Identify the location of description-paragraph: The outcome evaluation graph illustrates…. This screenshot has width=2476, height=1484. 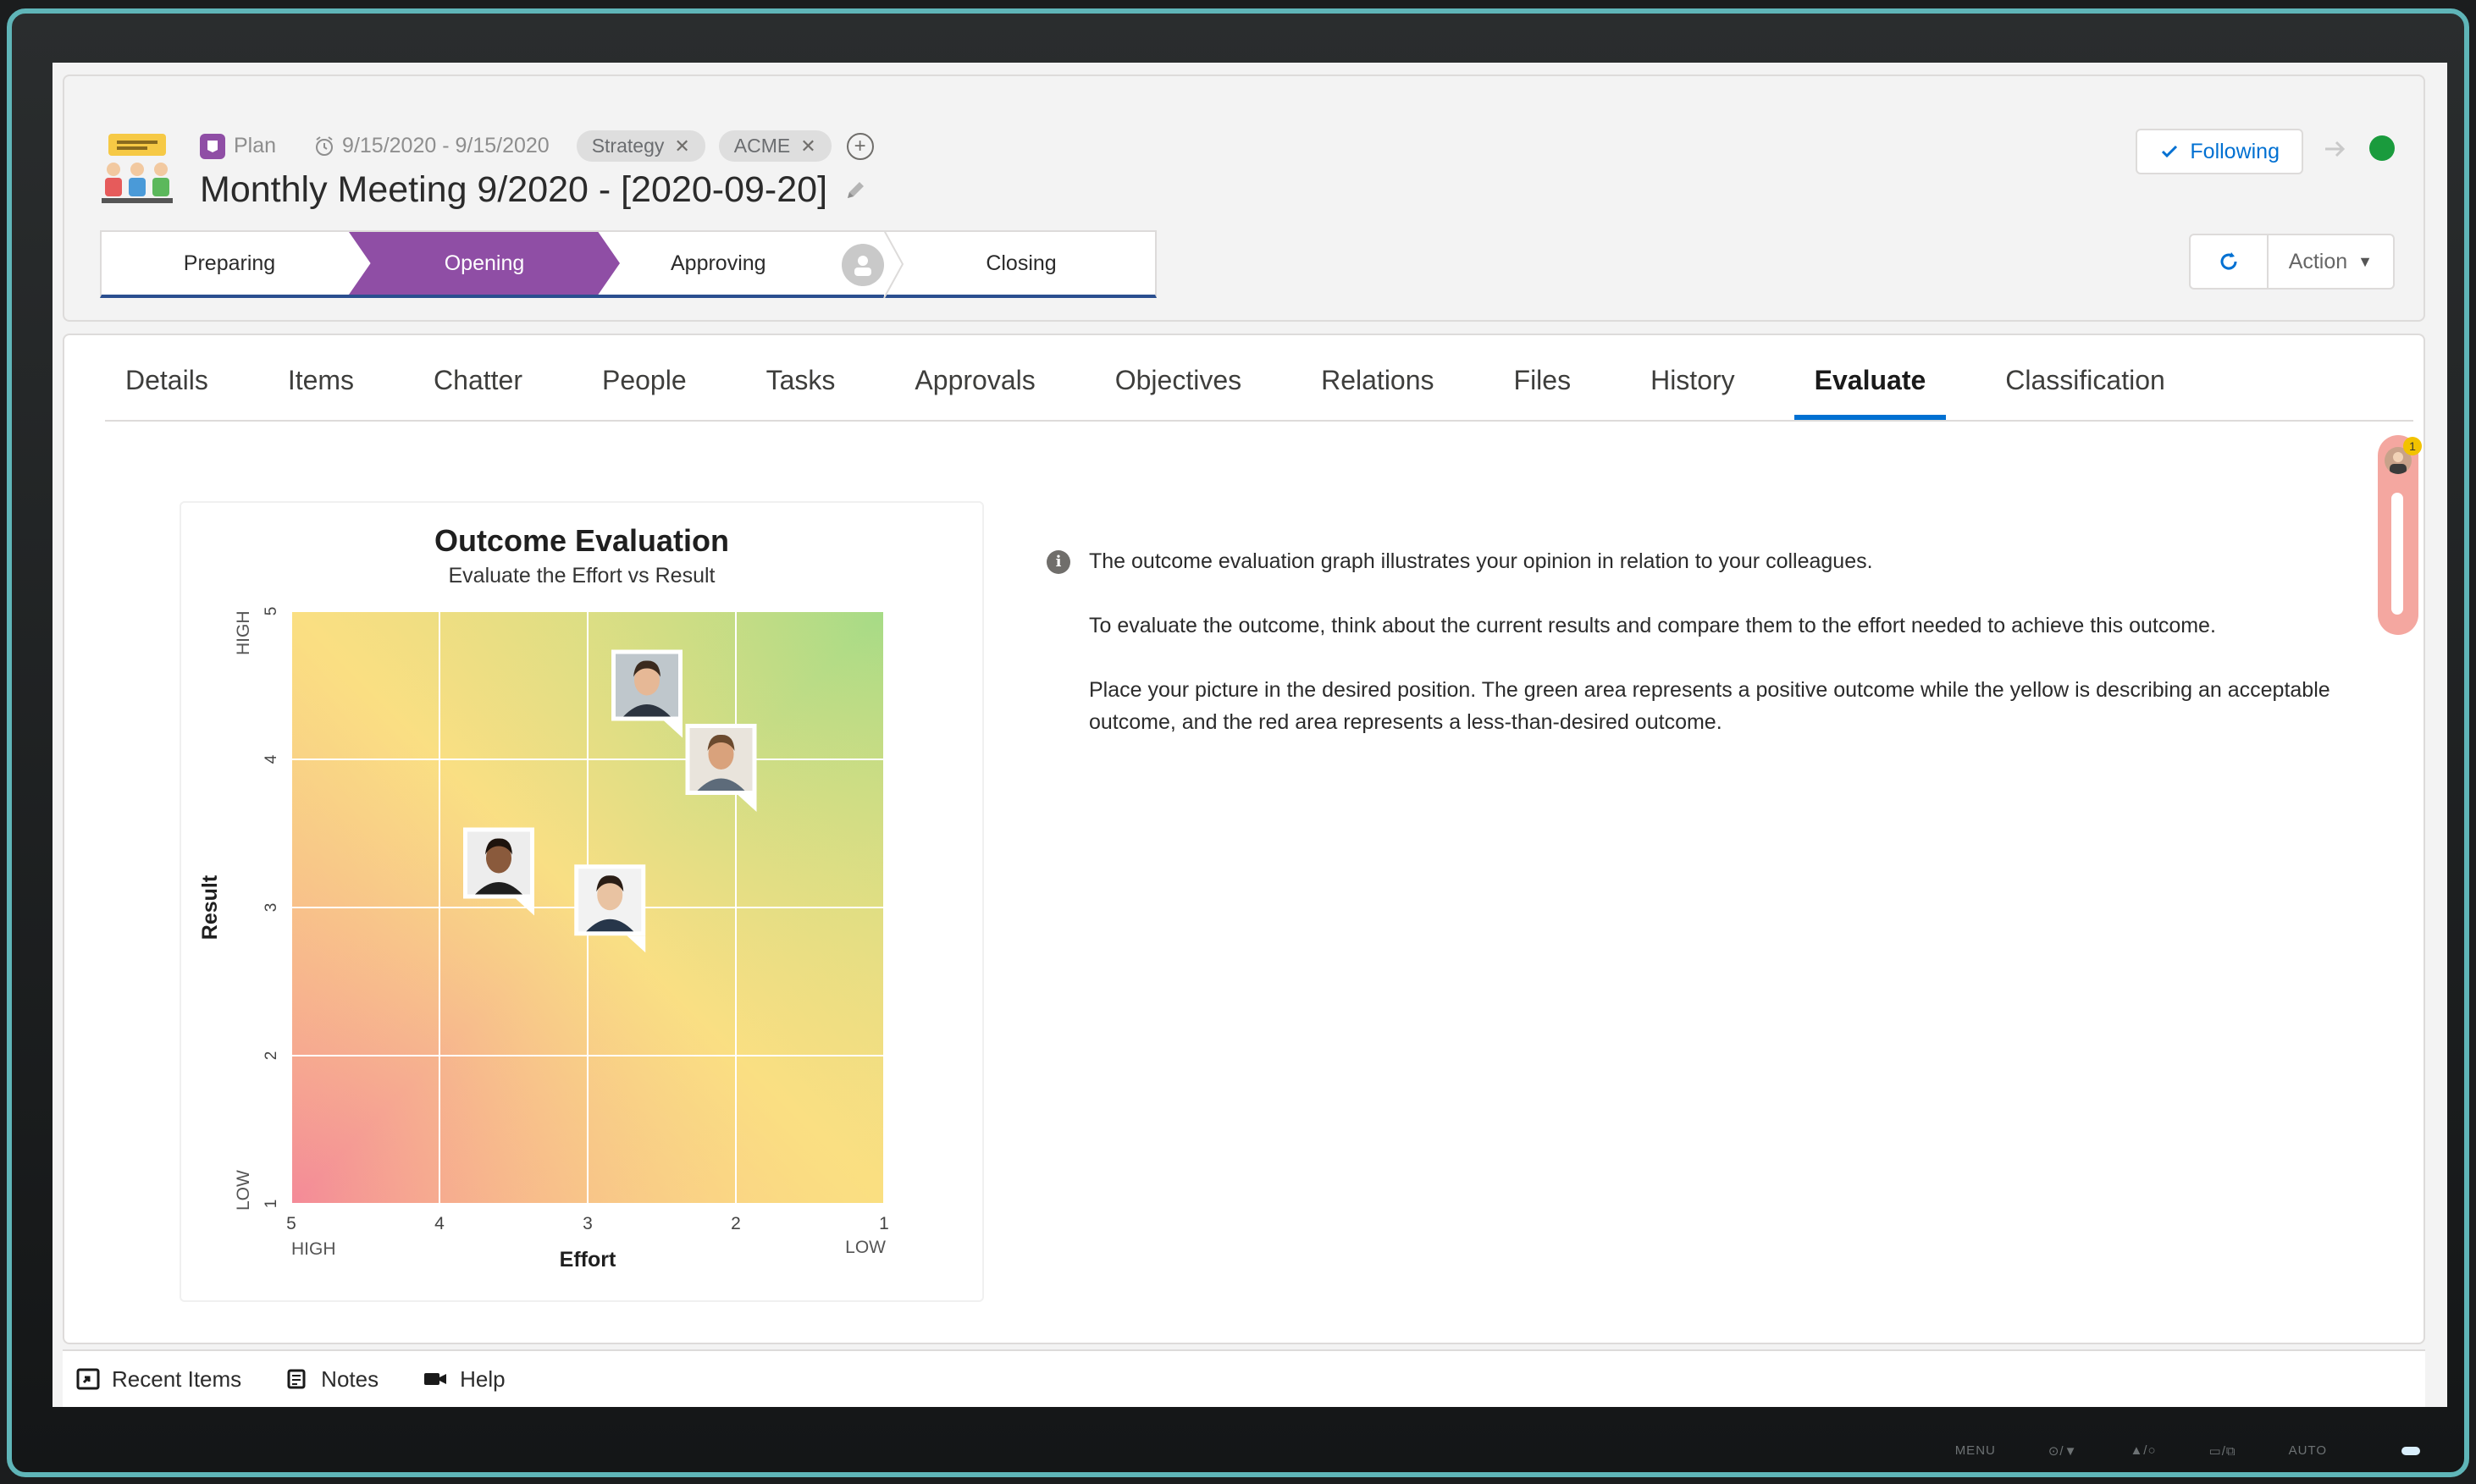
(1481, 561).